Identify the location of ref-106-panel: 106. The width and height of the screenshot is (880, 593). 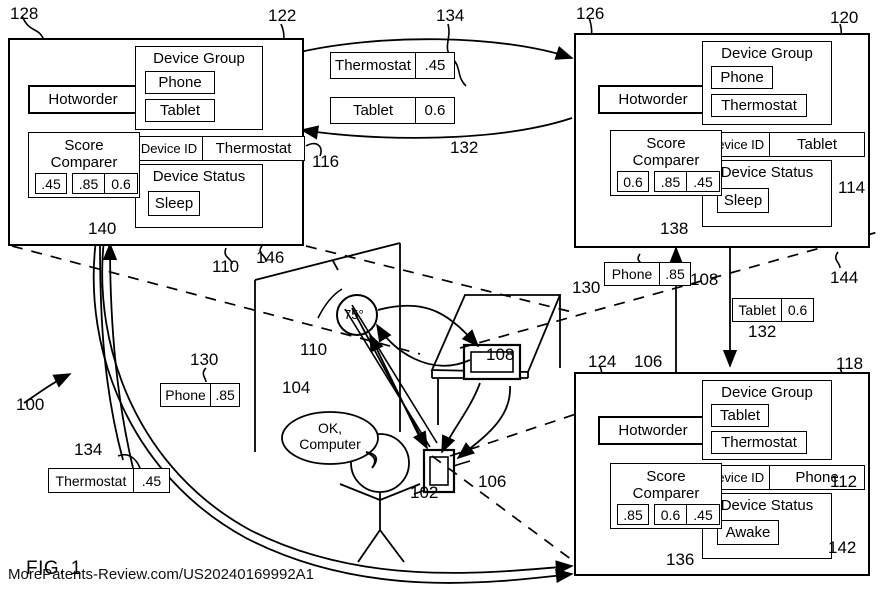
(648, 361).